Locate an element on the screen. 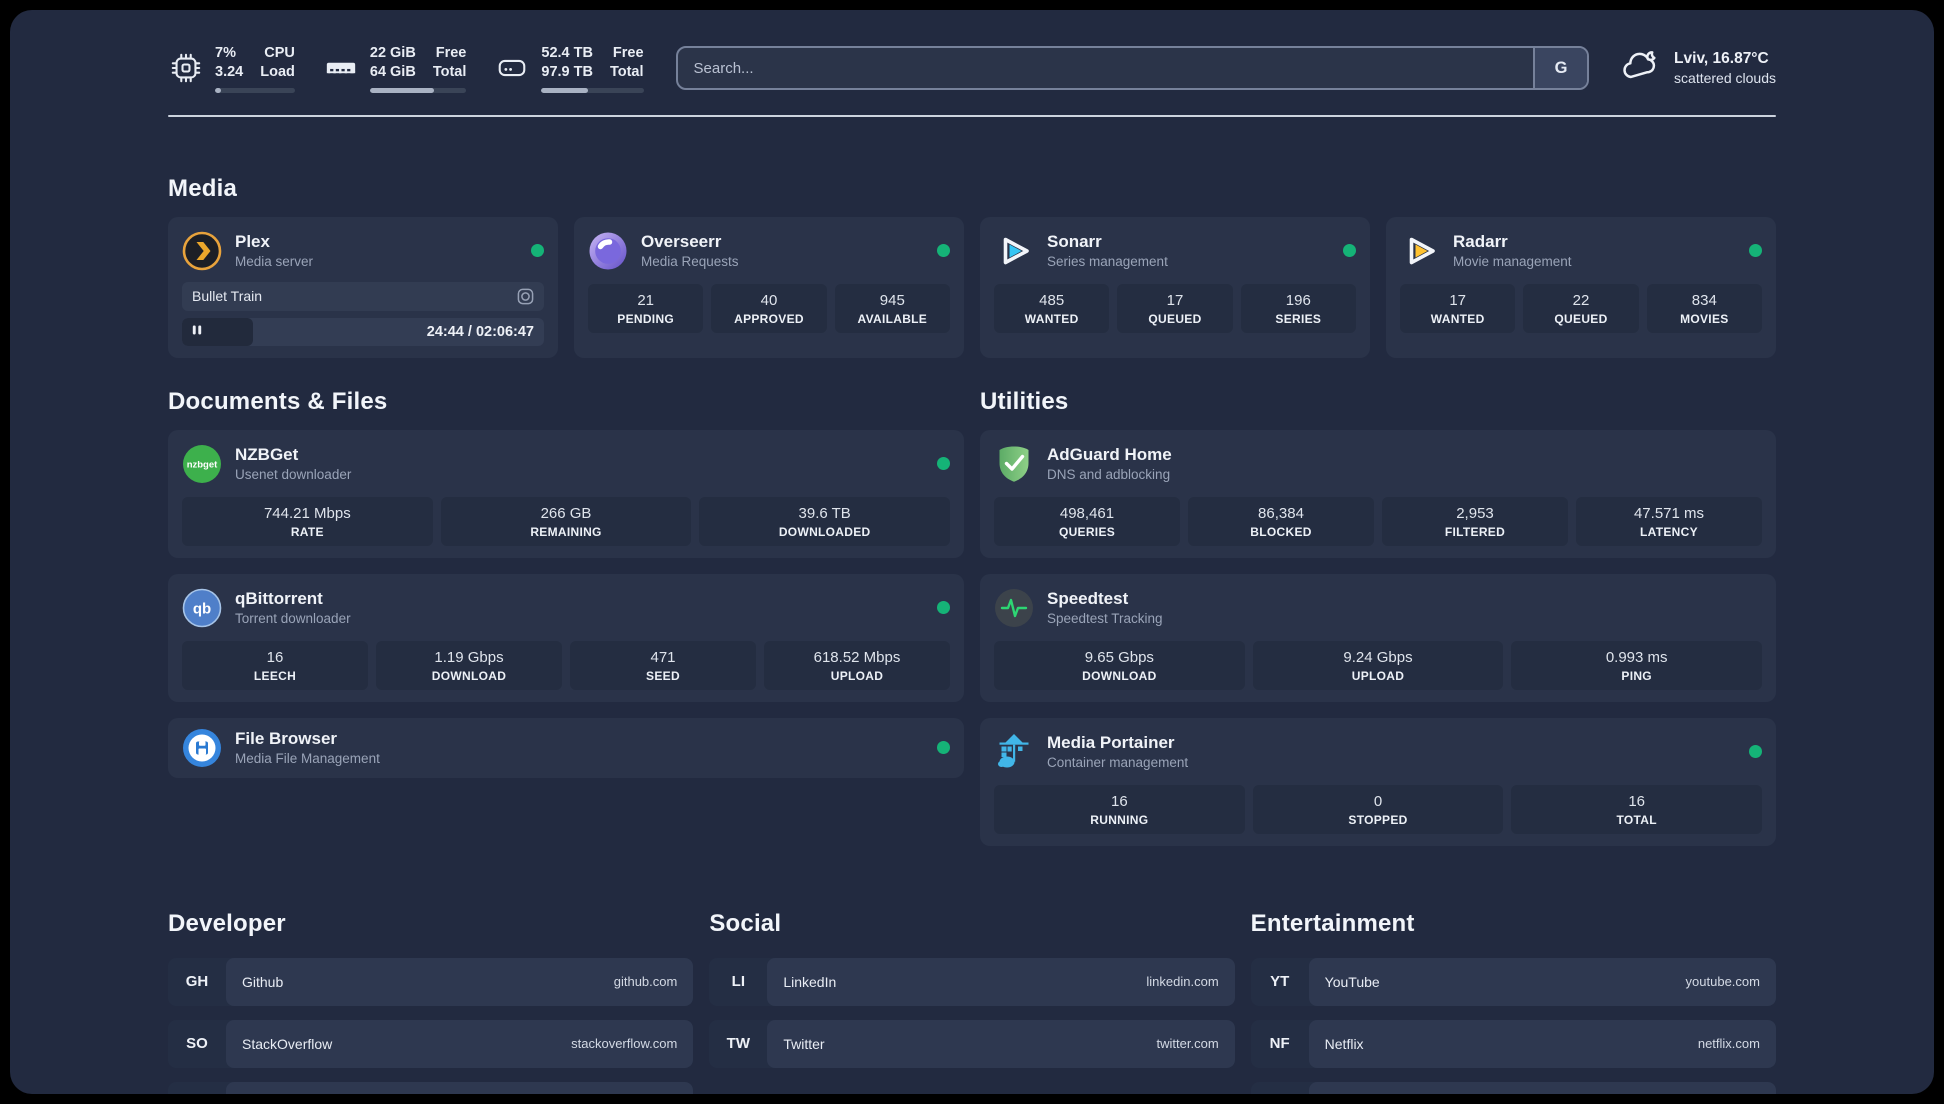  system-stat-memory: 22 GiB 64 GiB Free Total is located at coordinates (395, 68).